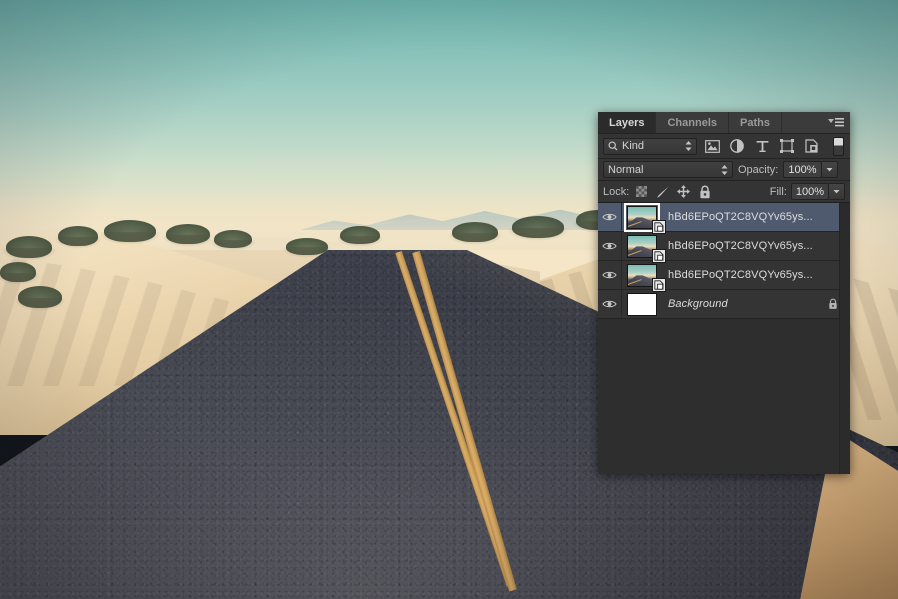  Describe the element at coordinates (613, 146) in the screenshot. I see `search-icon` at that location.